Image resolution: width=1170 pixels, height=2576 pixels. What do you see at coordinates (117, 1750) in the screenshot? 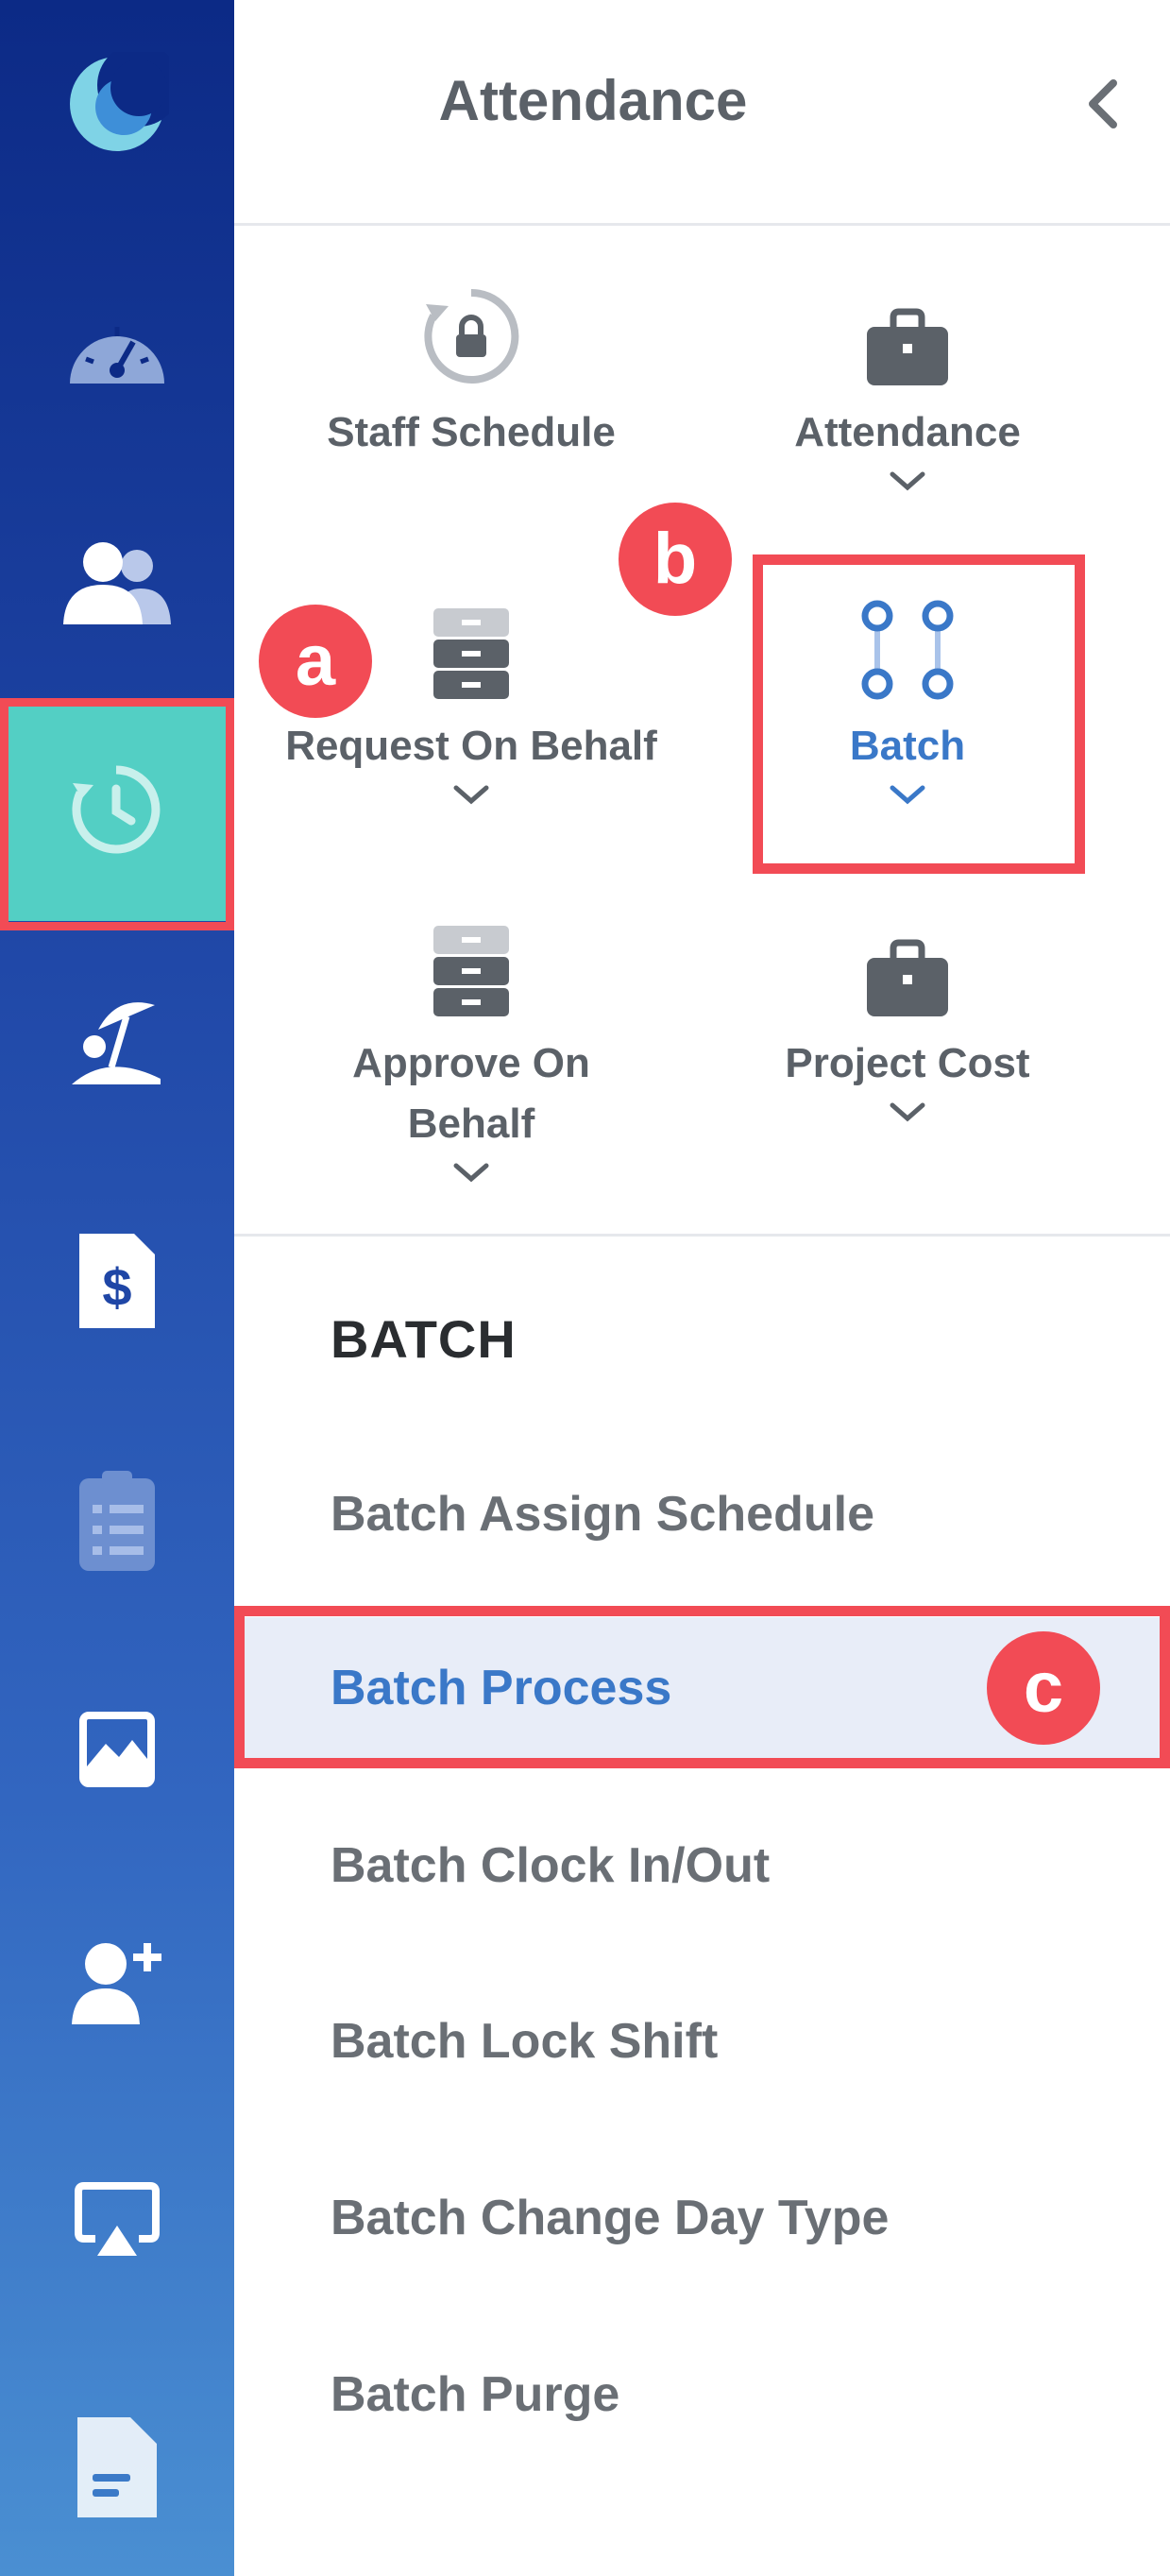
I see `chart-image-icon` at bounding box center [117, 1750].